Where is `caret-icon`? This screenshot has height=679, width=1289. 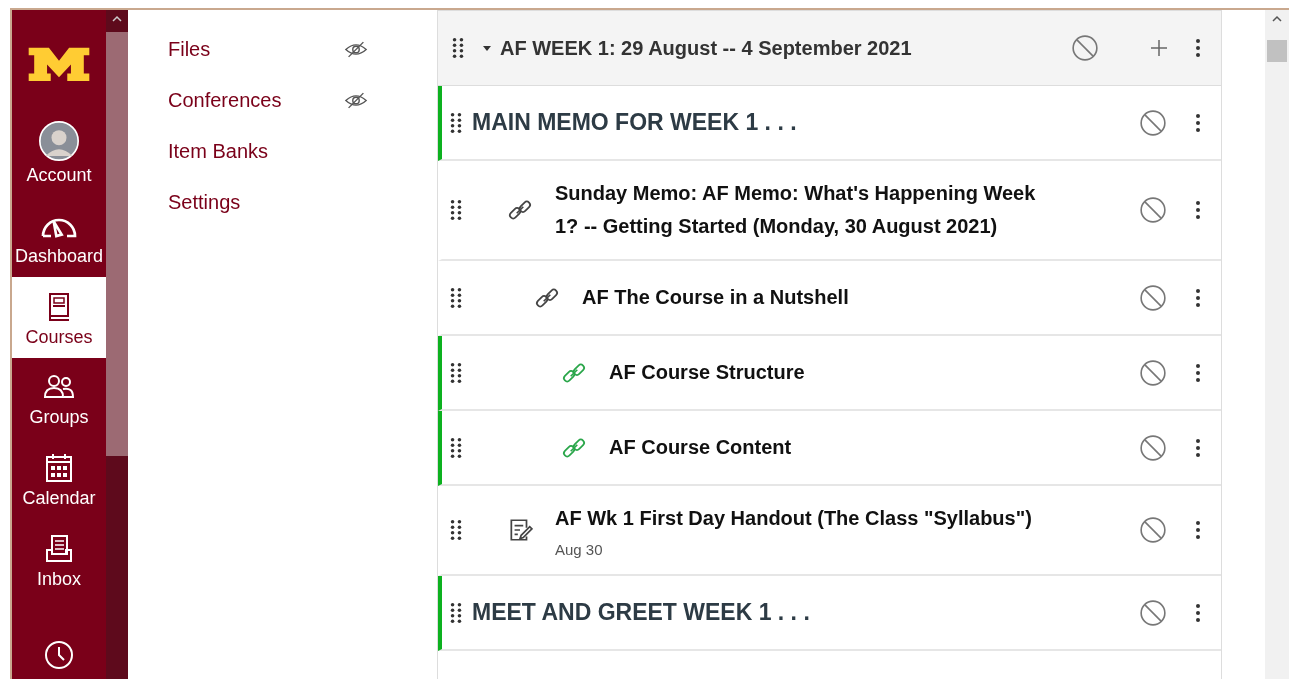
caret-icon is located at coordinates (487, 48).